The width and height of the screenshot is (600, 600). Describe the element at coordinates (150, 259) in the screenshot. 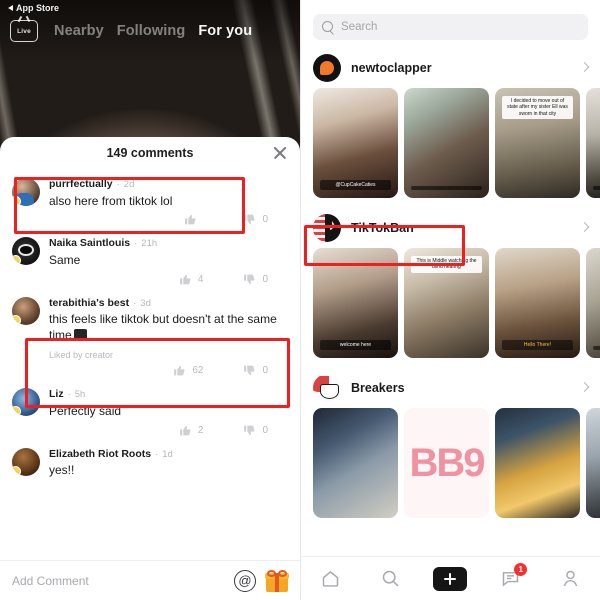

I see `comment-naika-saintlouis: Naika Saintlouis · 21h Same 4 0` at that location.